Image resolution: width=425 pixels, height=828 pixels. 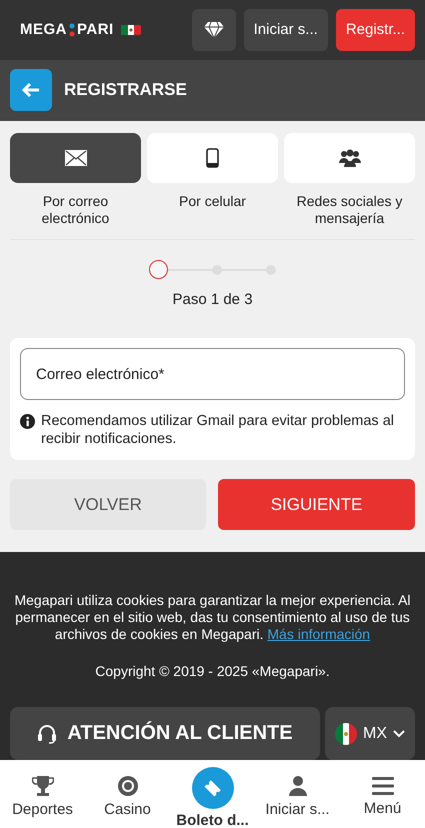 I want to click on more-info-link: Más información, so click(x=318, y=634).